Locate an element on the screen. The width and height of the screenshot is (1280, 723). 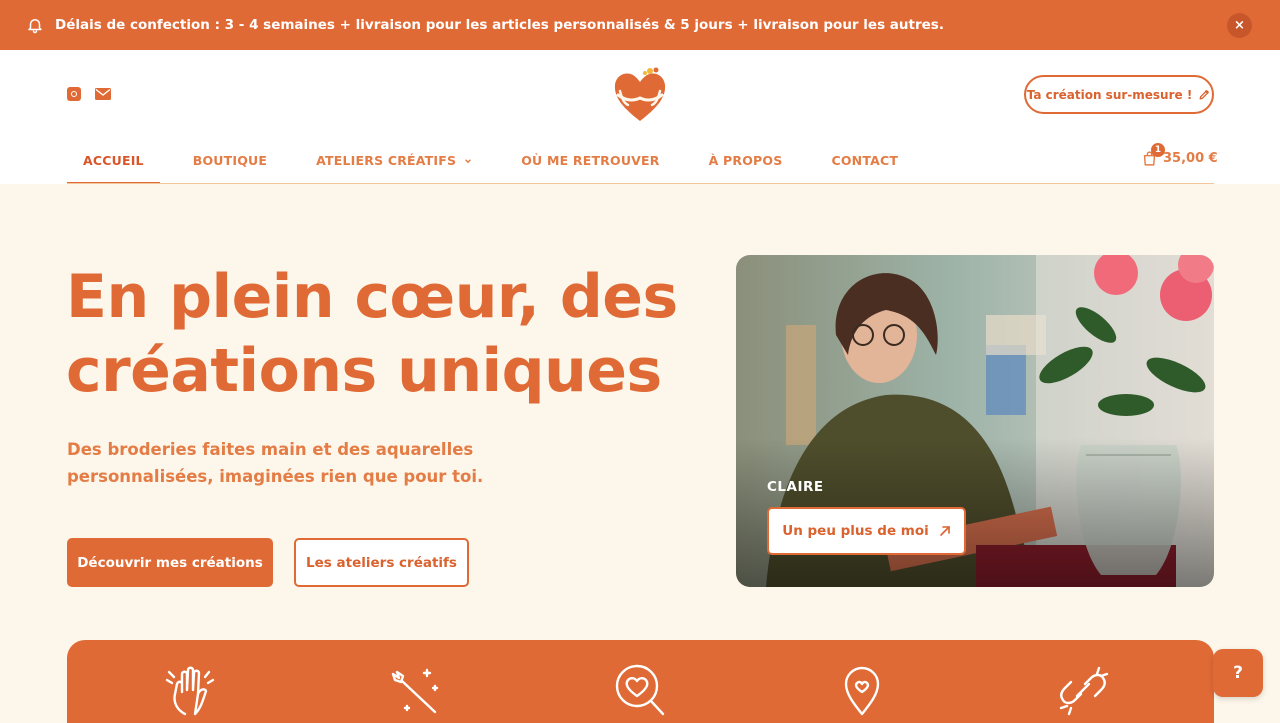
cart-button: 1 35,00 € is located at coordinates (1179, 155).